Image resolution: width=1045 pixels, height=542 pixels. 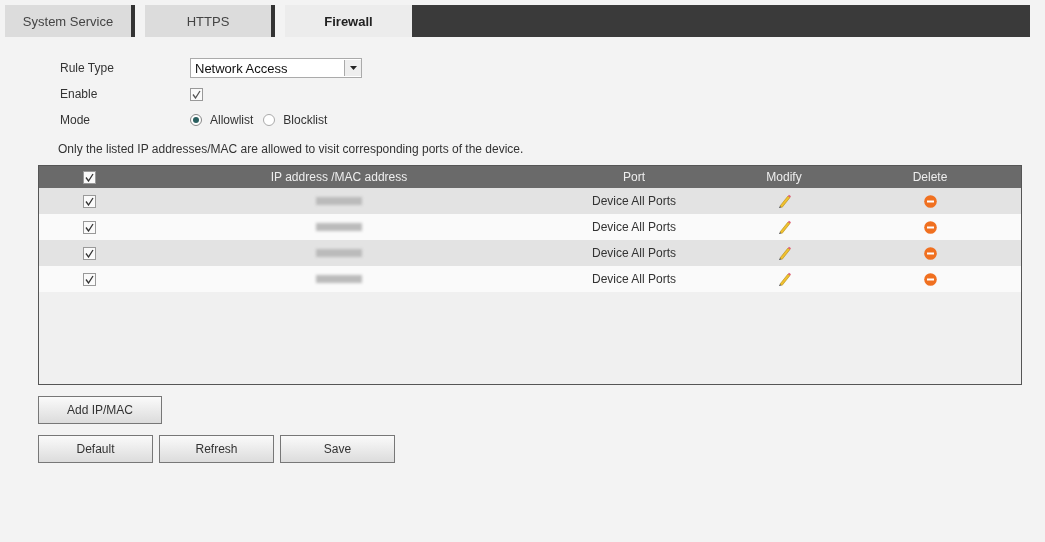 What do you see at coordinates (305, 120) in the screenshot?
I see `radio-label: Blocklist` at bounding box center [305, 120].